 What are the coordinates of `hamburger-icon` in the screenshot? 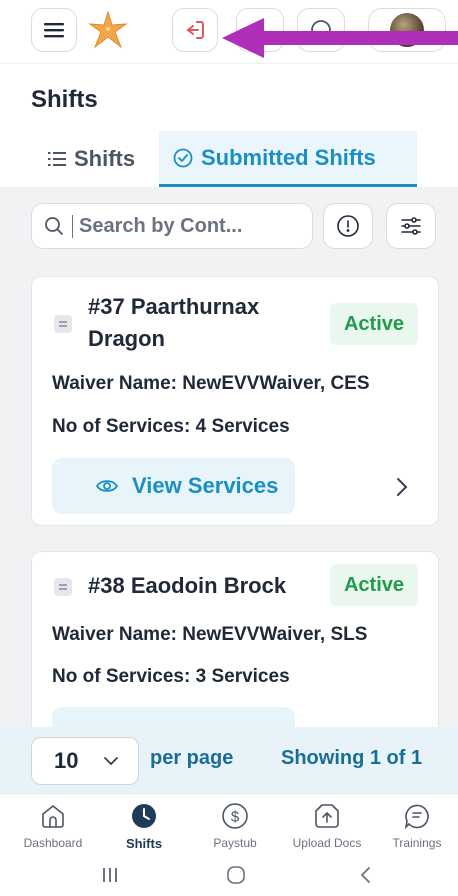 It's located at (54, 30).